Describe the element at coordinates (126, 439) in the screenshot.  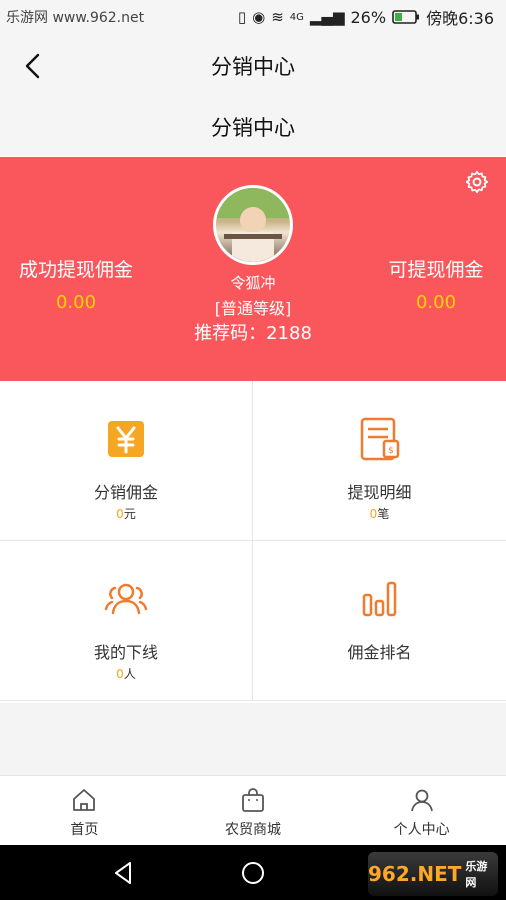
I see `yen-icon` at that location.